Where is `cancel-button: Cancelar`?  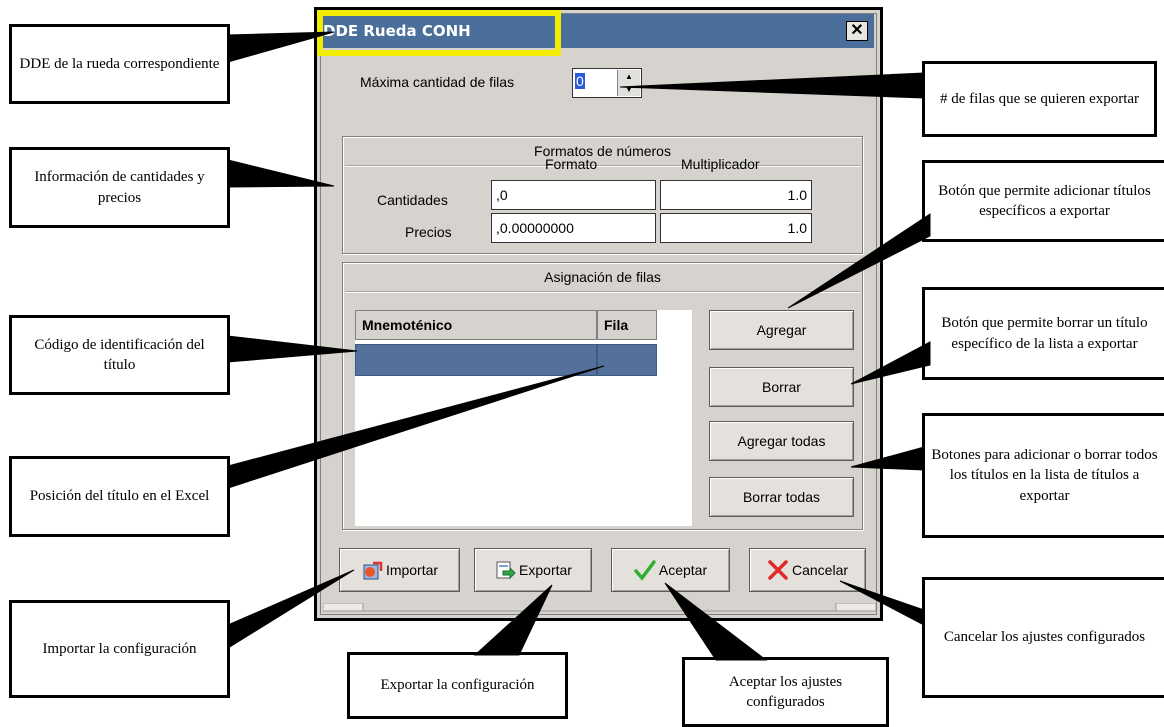 cancel-button: Cancelar is located at coordinates (807, 570).